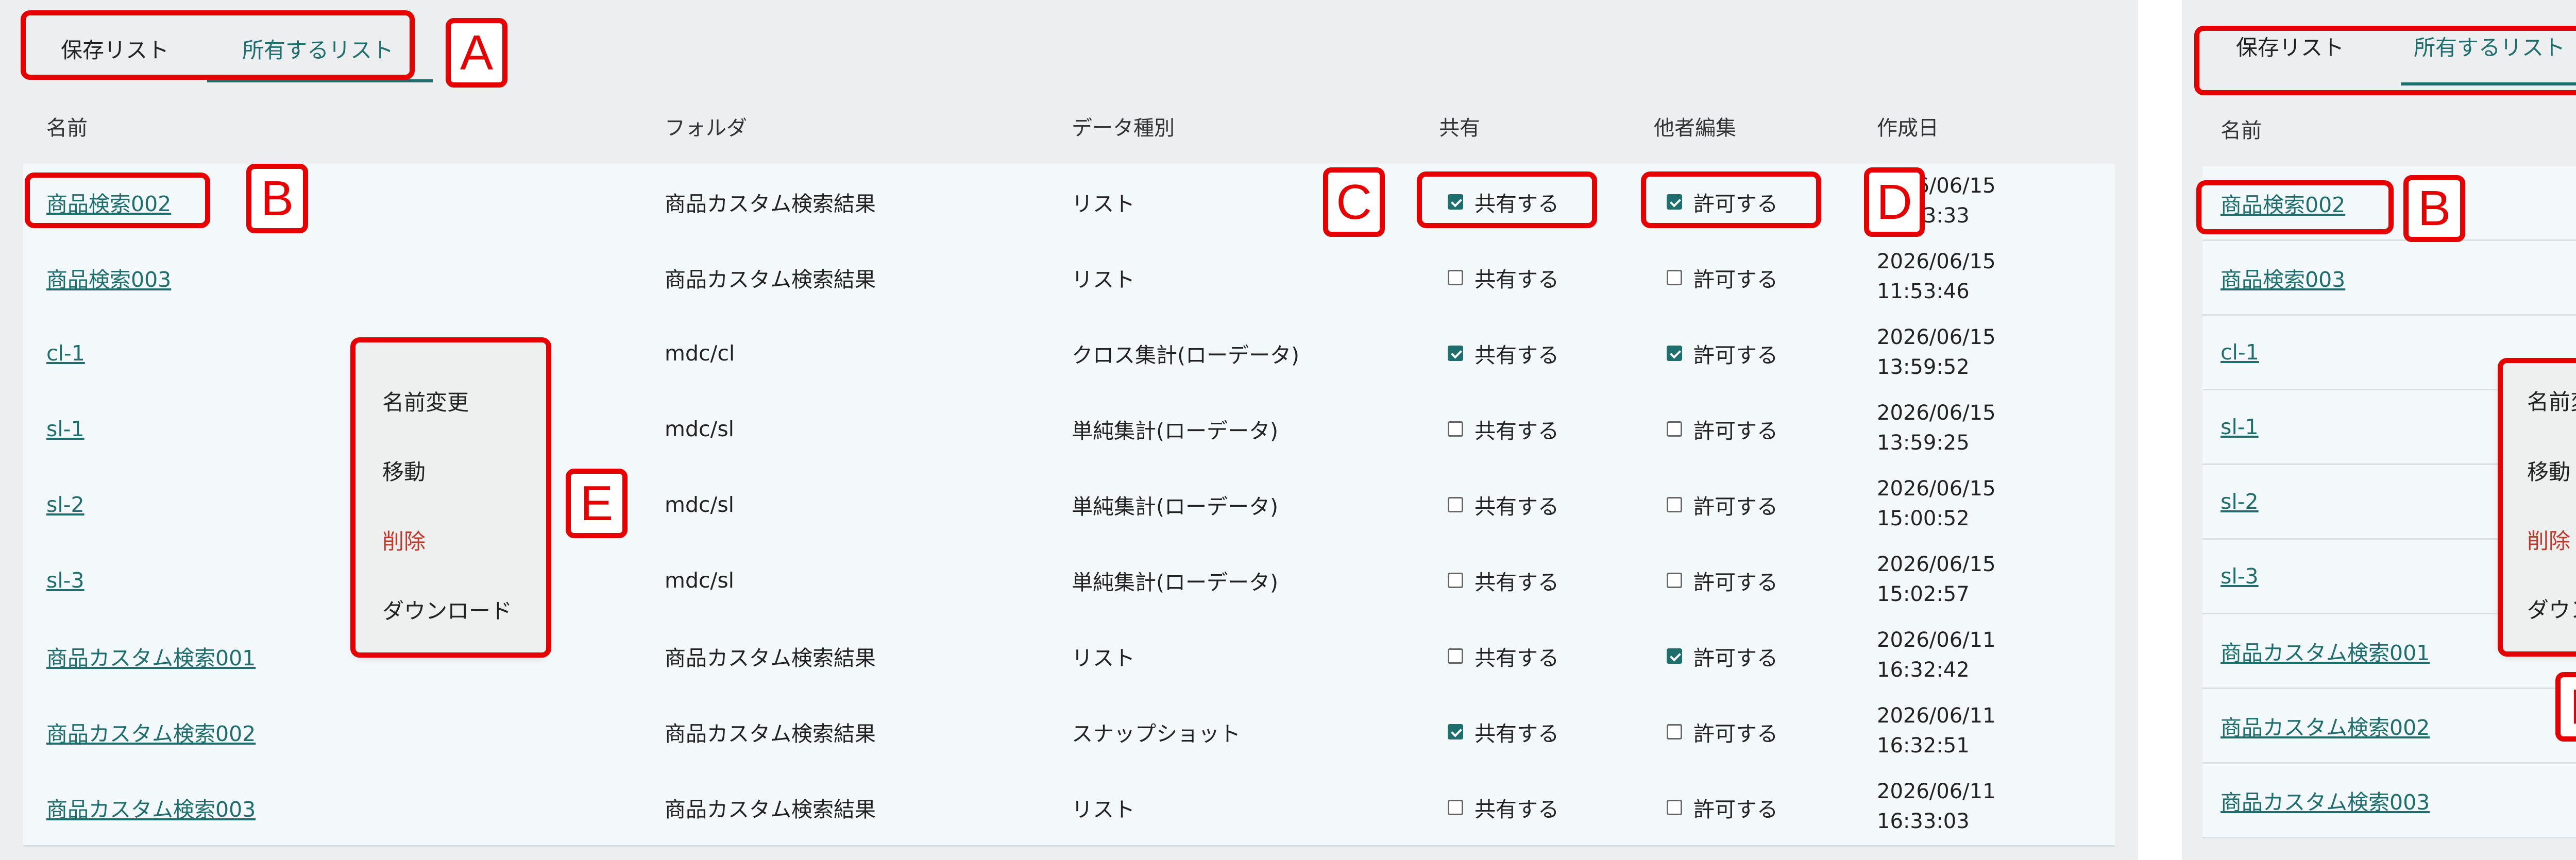 Image resolution: width=2576 pixels, height=860 pixels. I want to click on created-time: 16:32:51, so click(1923, 746).